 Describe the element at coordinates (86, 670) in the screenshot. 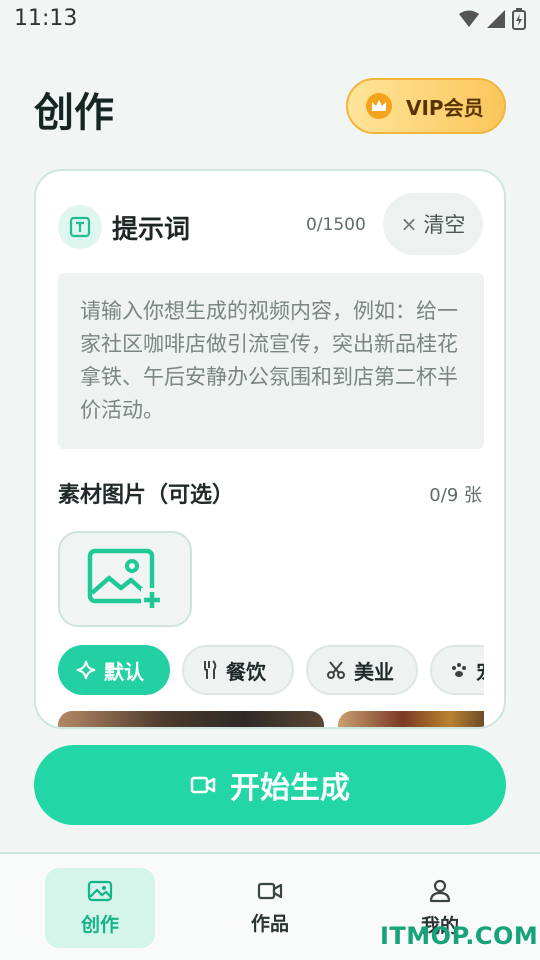

I see `sparkle-icon` at that location.